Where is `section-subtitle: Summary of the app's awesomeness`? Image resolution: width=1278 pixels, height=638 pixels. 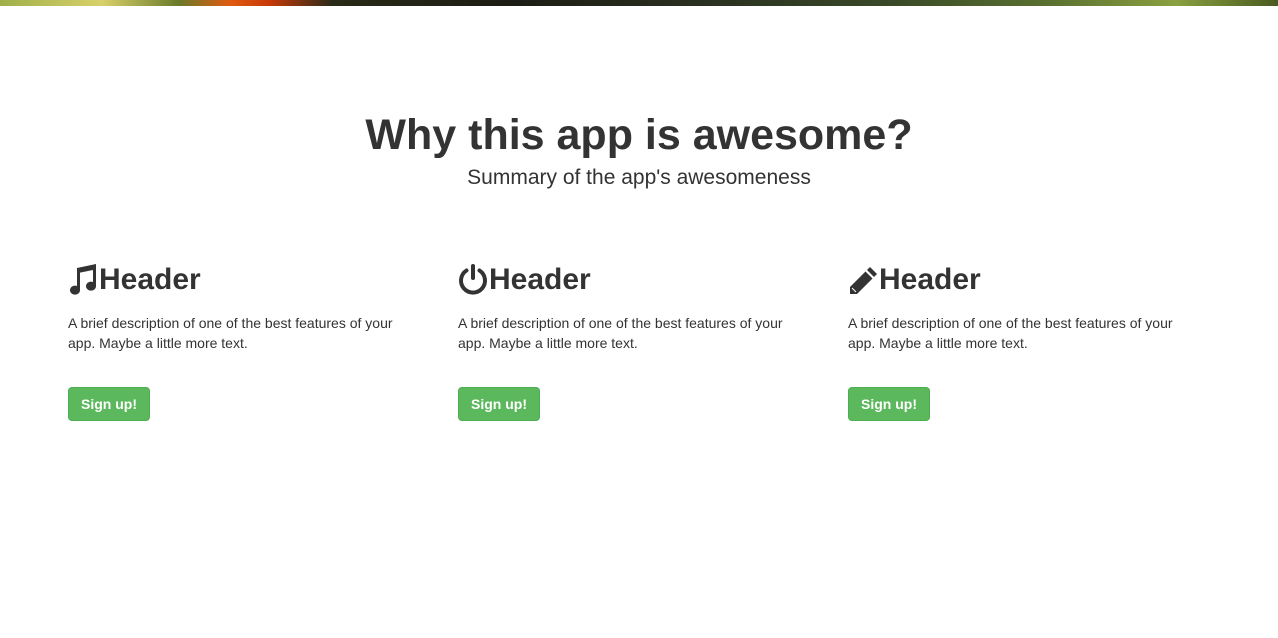
section-subtitle: Summary of the app's awesomeness is located at coordinates (639, 177).